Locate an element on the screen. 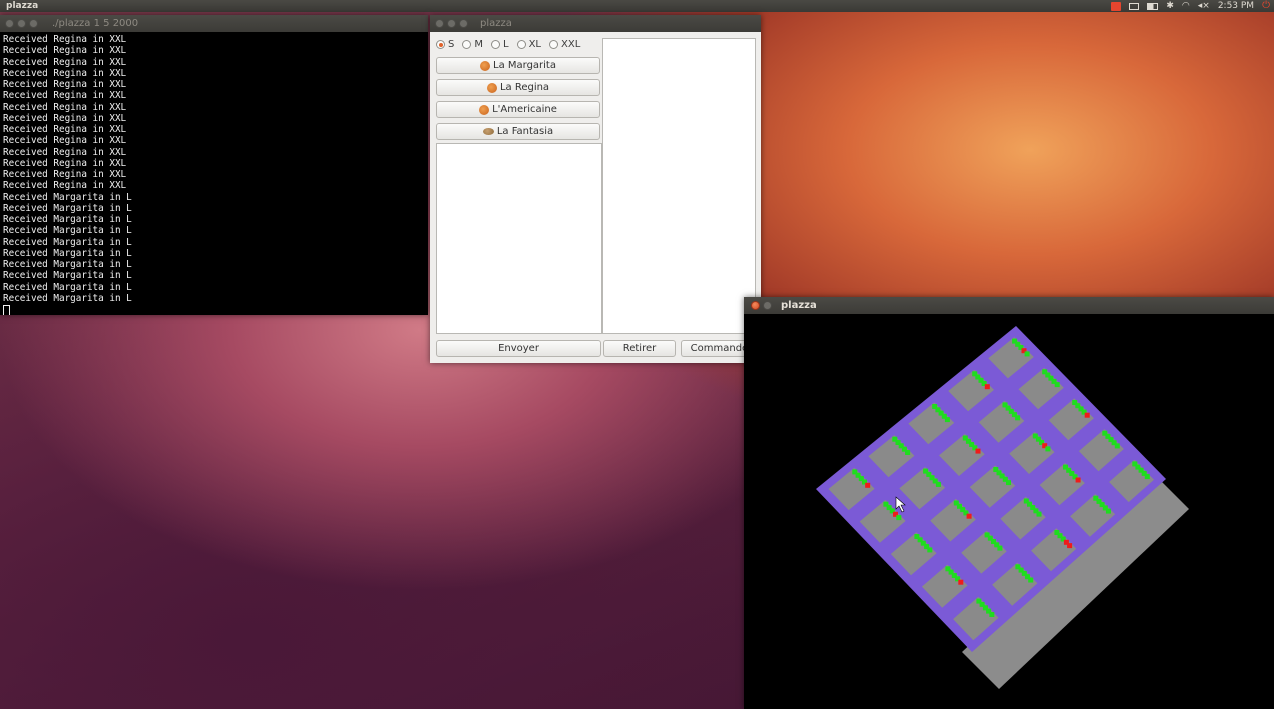 The height and width of the screenshot is (709, 1274). glview-titlebar: plazza is located at coordinates (1009, 305).